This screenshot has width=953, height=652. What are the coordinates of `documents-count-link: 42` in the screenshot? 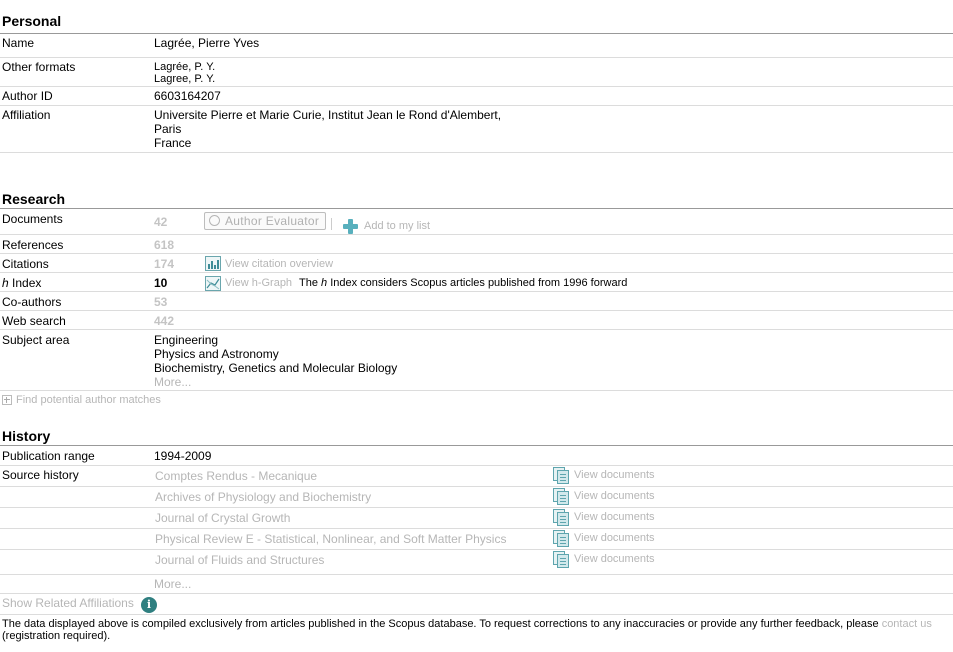 It's located at (160, 222).